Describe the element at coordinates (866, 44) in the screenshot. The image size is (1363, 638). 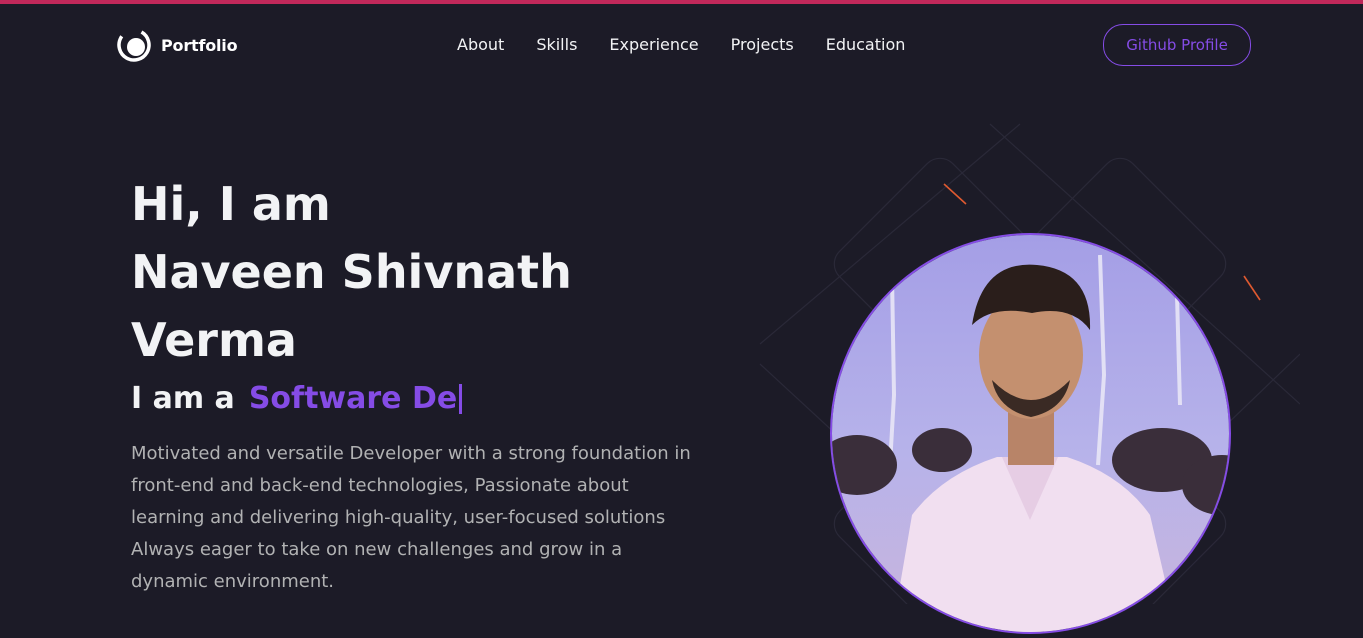
I see `nav-link-education: Education` at that location.